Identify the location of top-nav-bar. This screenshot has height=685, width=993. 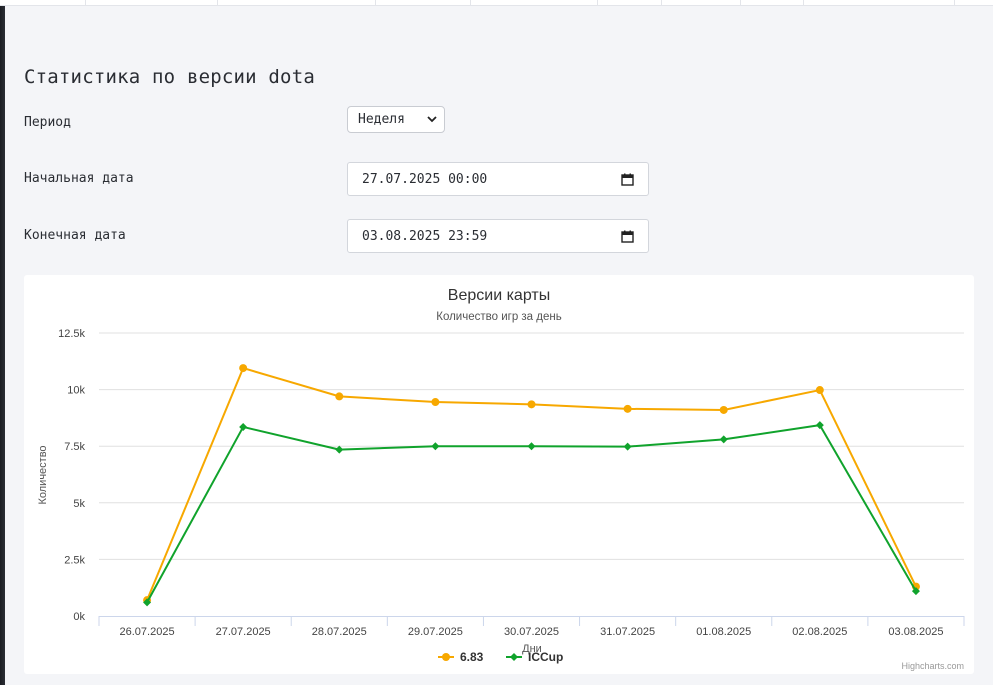
(496, 3).